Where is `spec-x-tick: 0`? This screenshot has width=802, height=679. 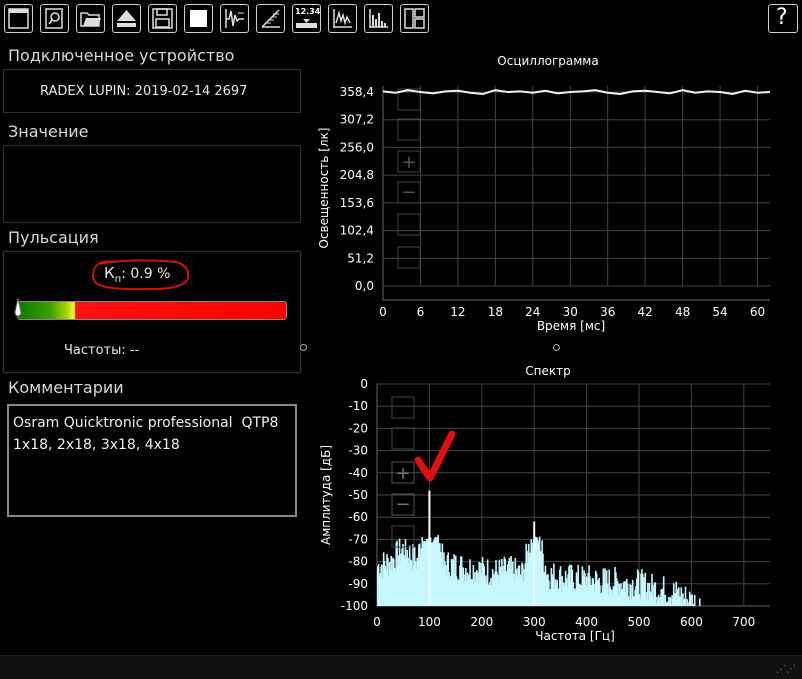 spec-x-tick: 0 is located at coordinates (377, 622).